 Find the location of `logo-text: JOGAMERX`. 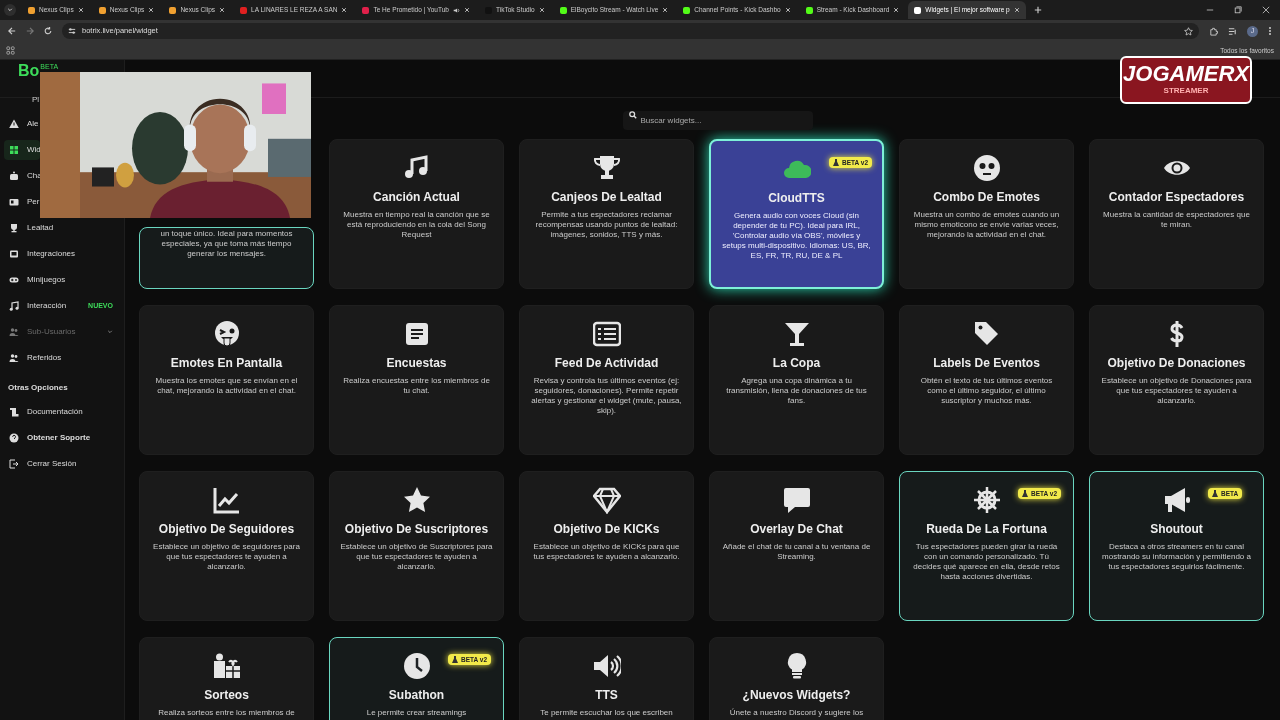

logo-text: JOGAMERX is located at coordinates (1186, 74).